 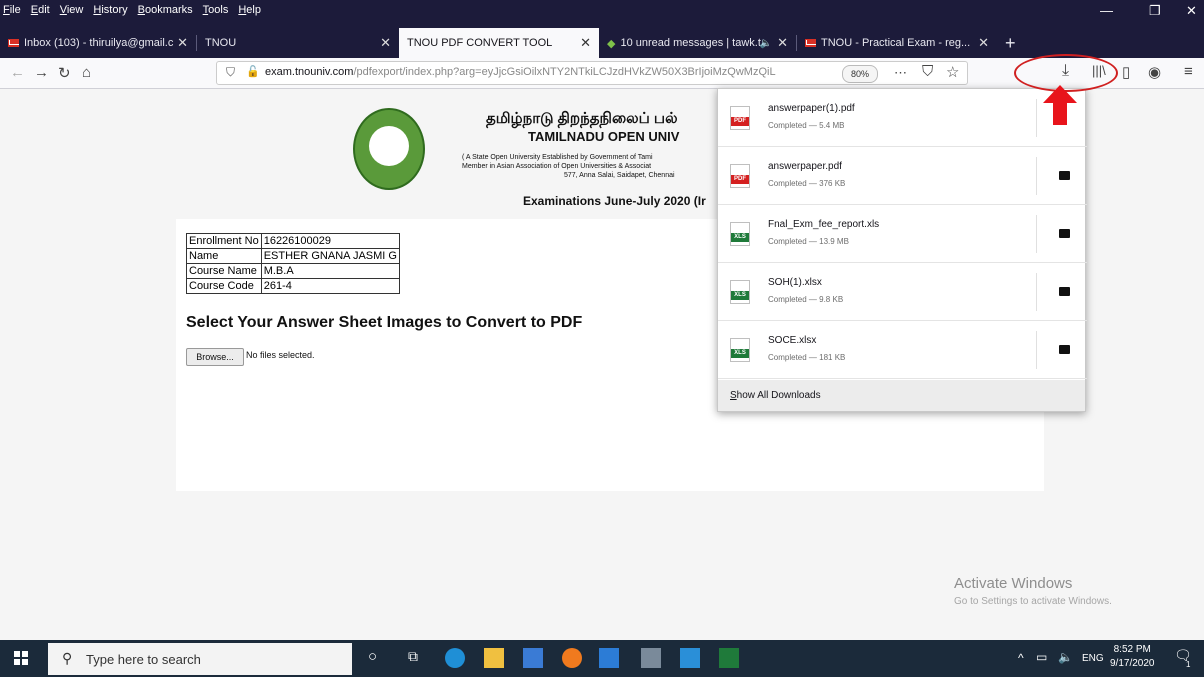 I want to click on speaker-icon: 🔈, so click(x=766, y=43).